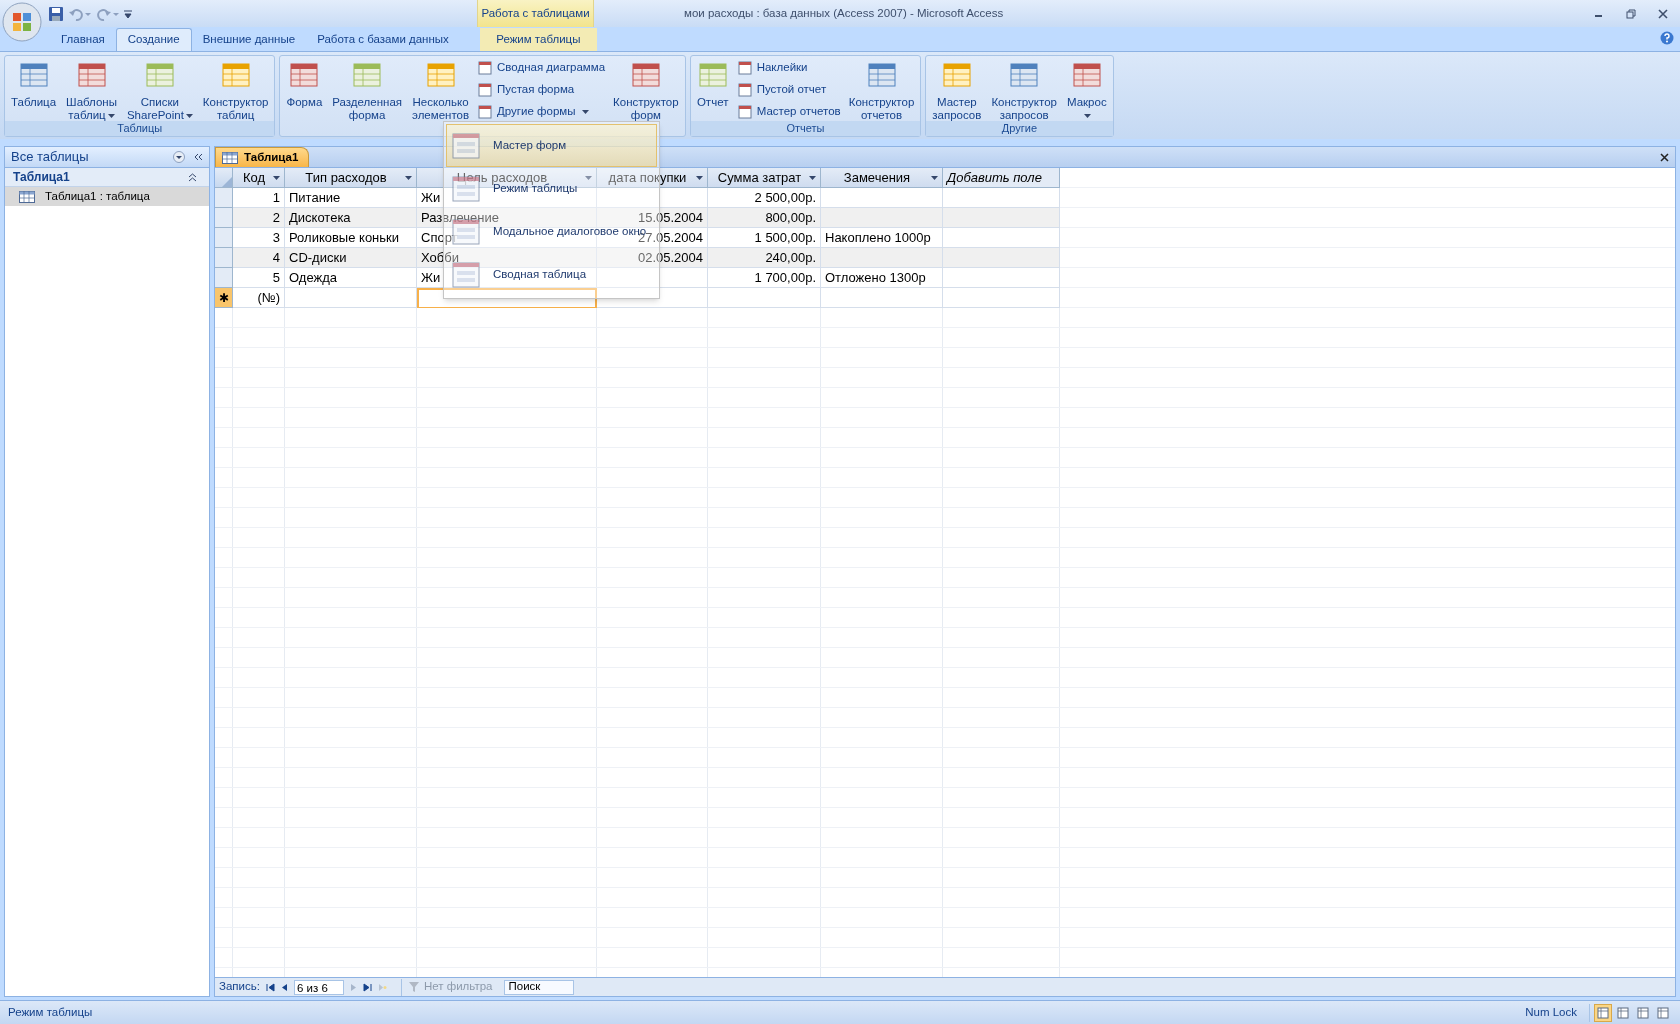 This screenshot has height=1024, width=1680. I want to click on column-header: Сумма затрат, so click(764, 178).